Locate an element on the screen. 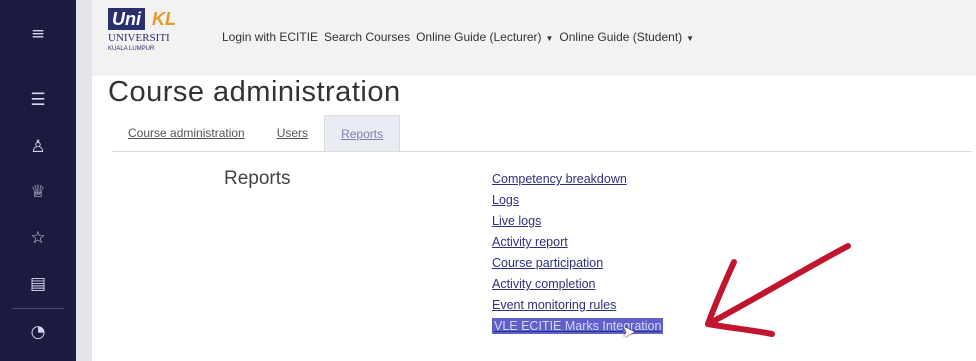 This screenshot has height=361, width=976. tab-bar: Course administration Users Reports is located at coordinates (542, 133).